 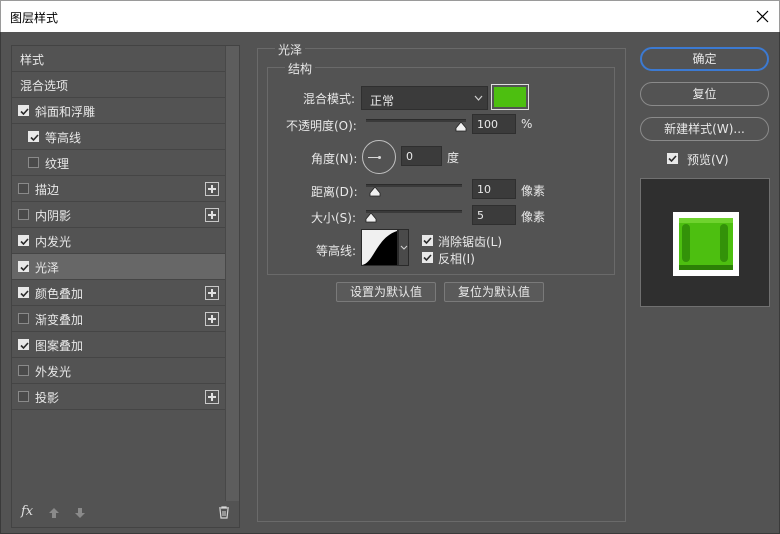 What do you see at coordinates (59, 320) in the screenshot?
I see `style-item-label: 渐变叠加` at bounding box center [59, 320].